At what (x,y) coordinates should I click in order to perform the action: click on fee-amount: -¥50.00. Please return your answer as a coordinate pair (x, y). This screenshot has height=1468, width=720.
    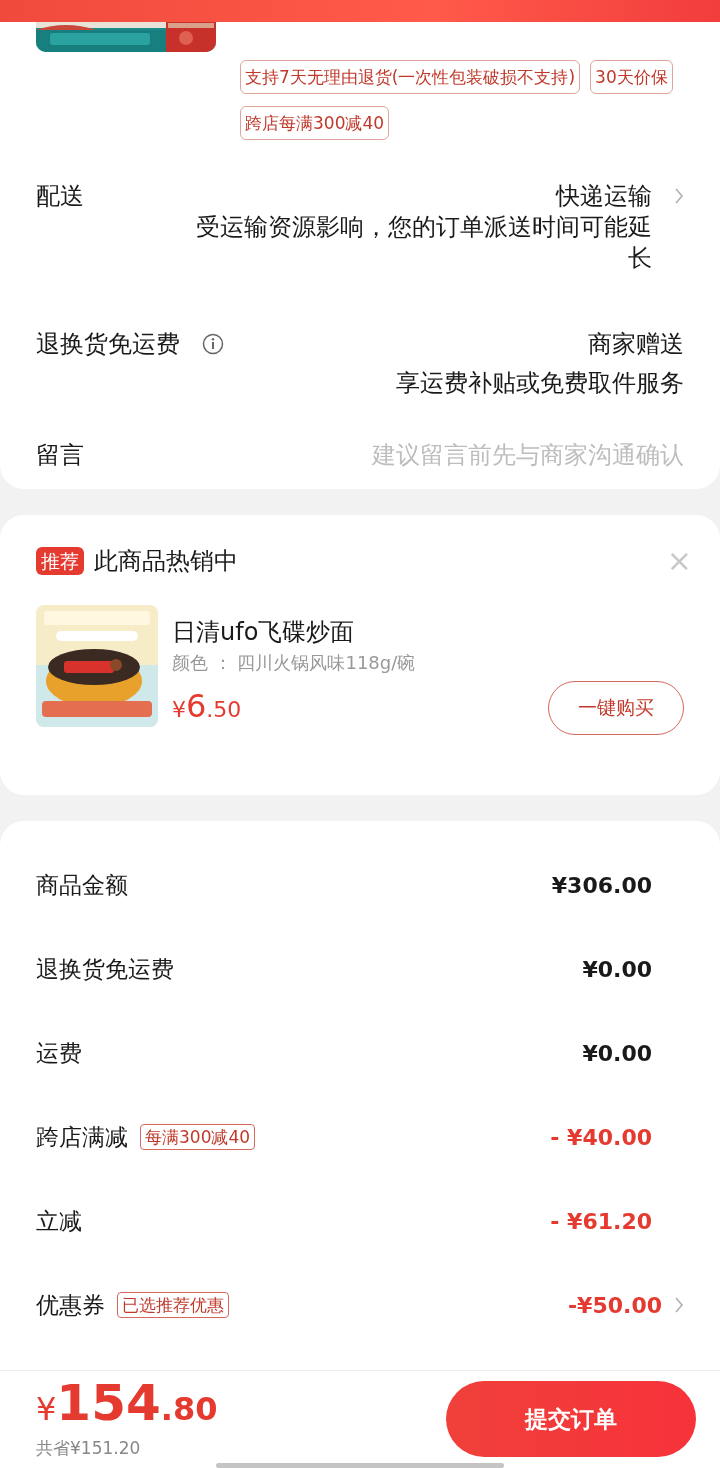
    Looking at the image, I should click on (614, 1305).